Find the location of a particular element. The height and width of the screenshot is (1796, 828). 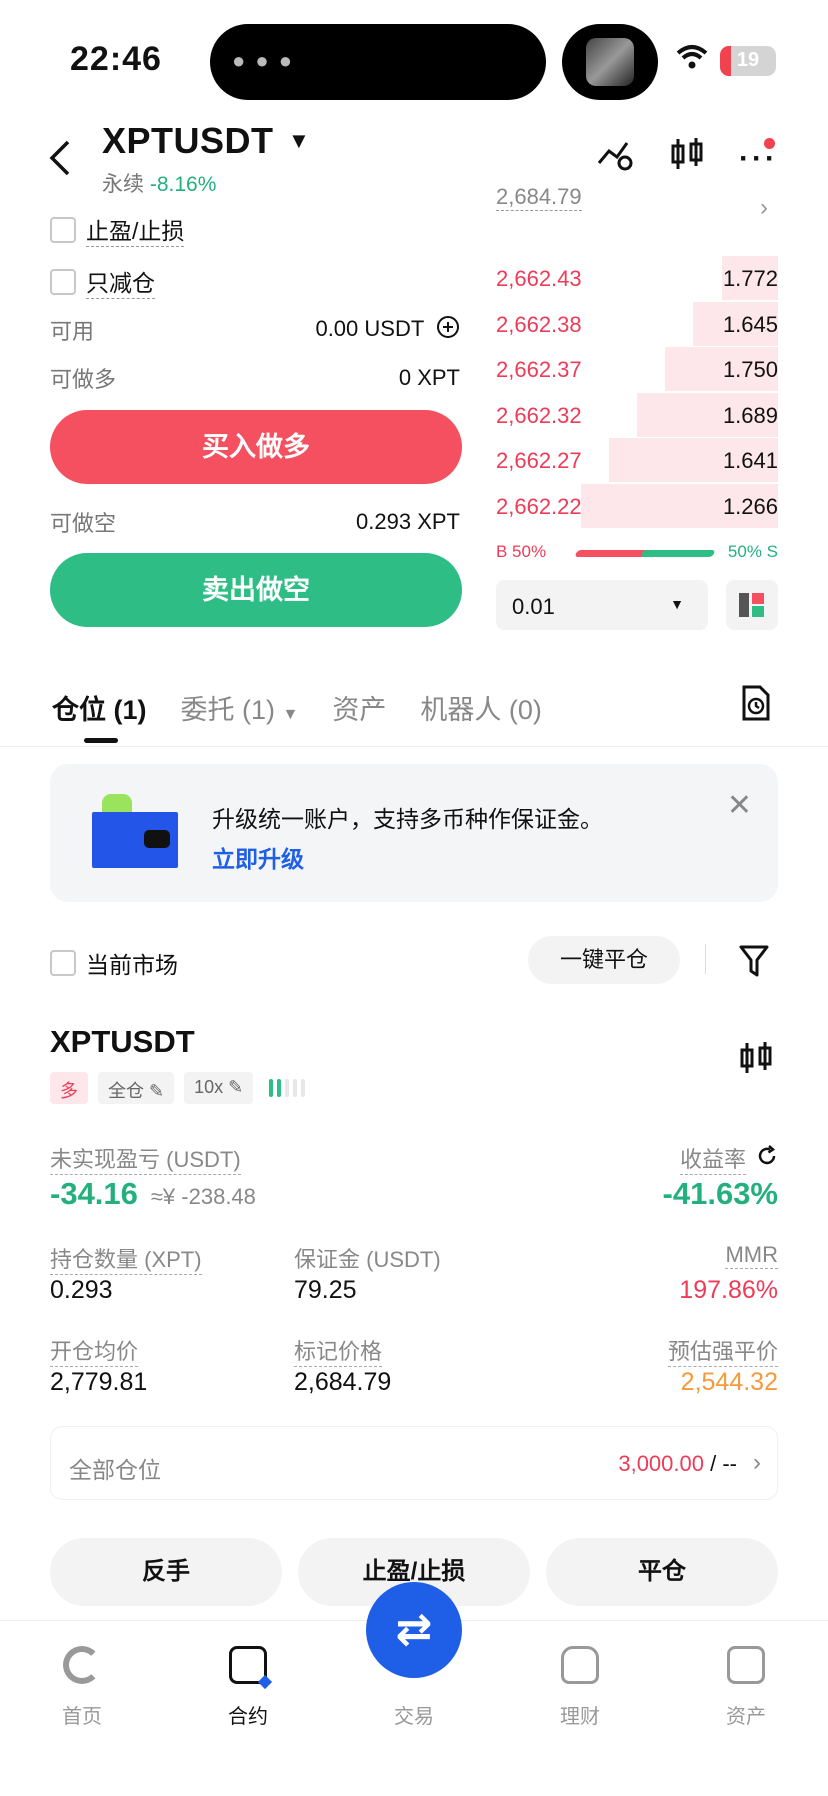

buy-long-button: 买入做多 is located at coordinates (256, 447).